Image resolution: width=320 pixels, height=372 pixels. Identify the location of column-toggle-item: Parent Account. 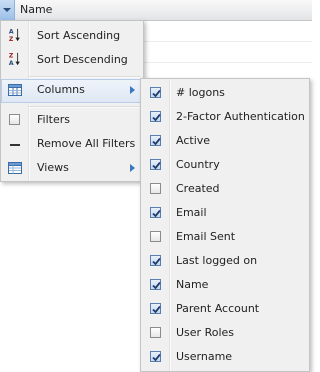
(225, 310).